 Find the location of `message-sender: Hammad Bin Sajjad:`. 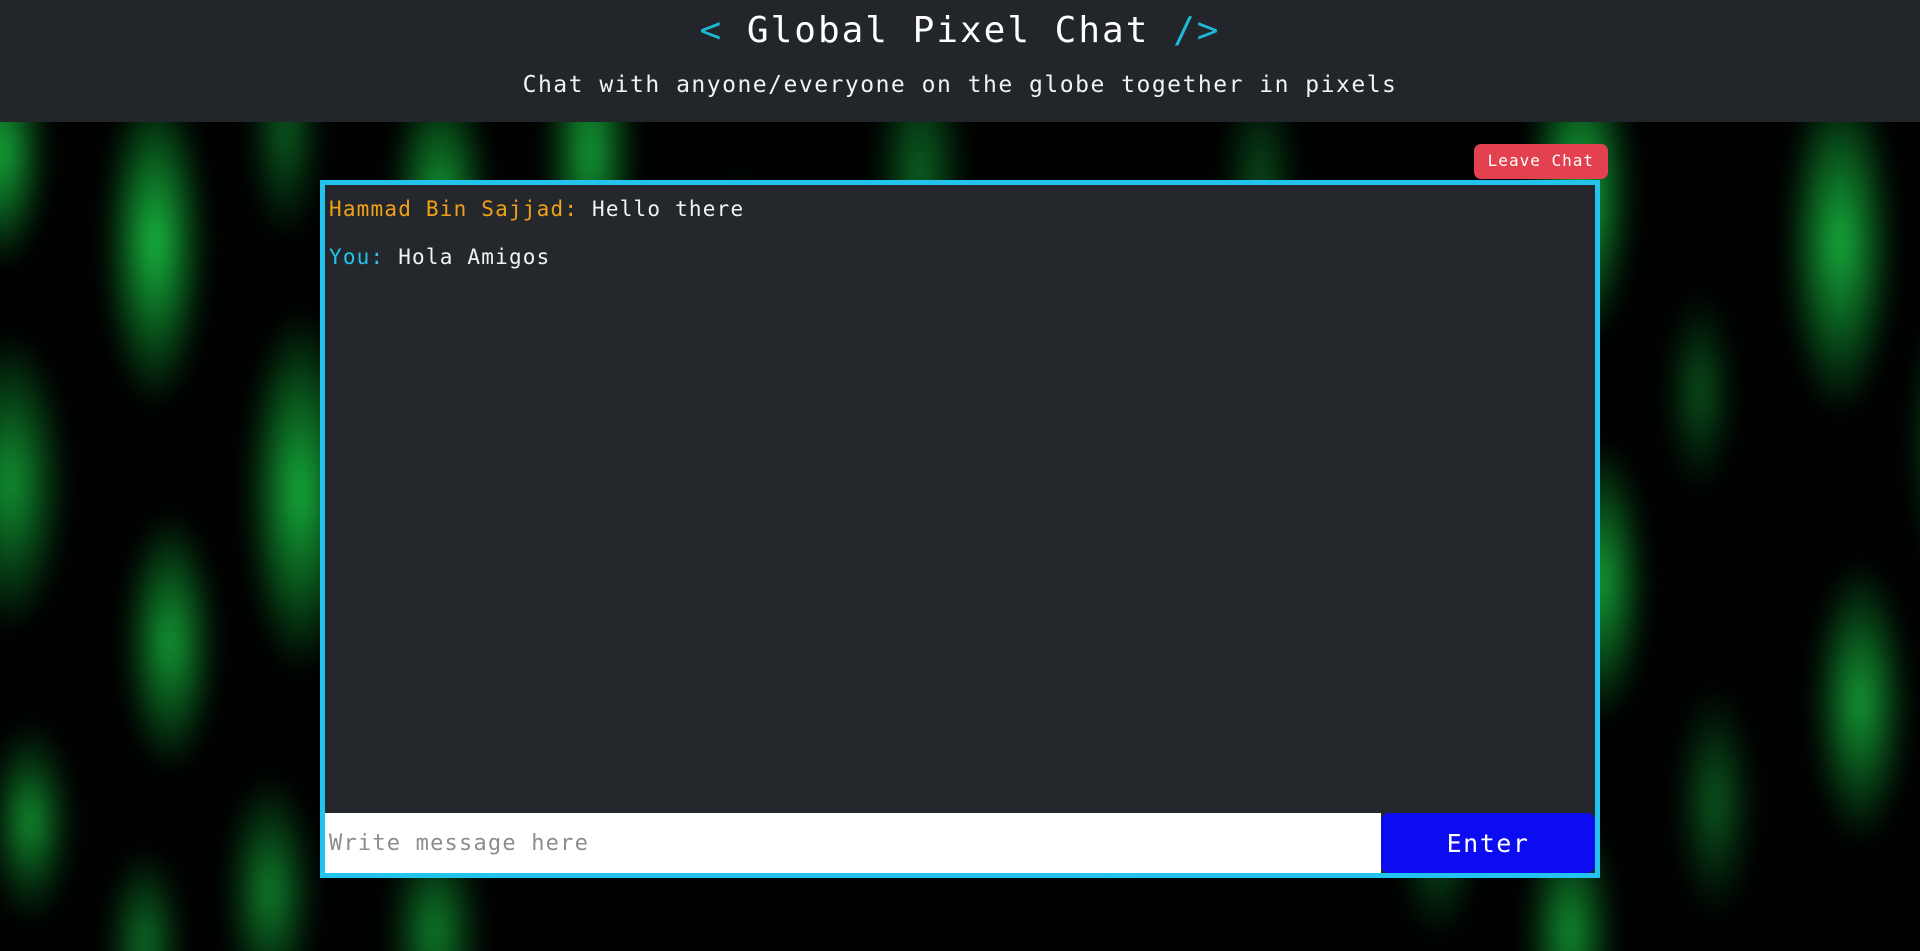

message-sender: Hammad Bin Sajjad: is located at coordinates (461, 209).